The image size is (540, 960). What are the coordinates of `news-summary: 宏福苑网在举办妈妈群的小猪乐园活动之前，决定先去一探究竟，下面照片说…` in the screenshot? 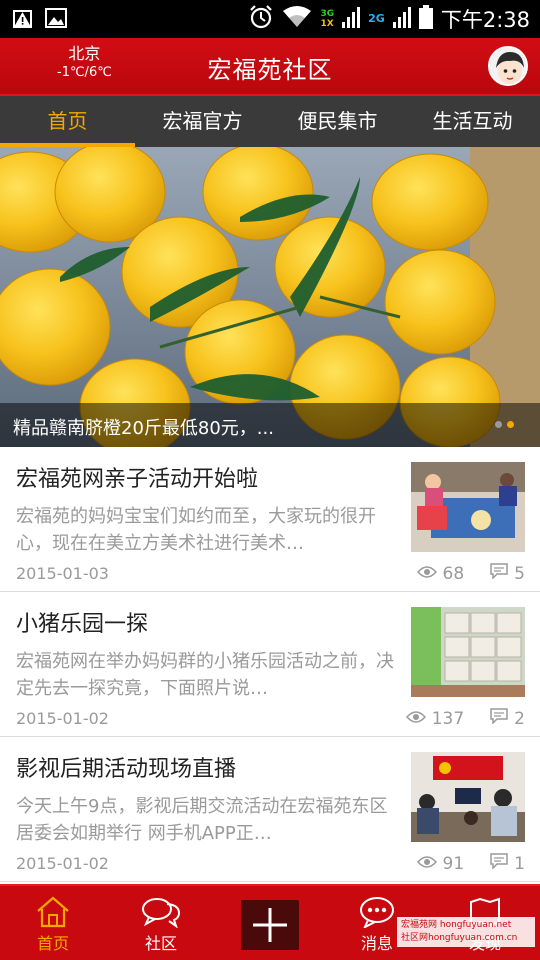 It's located at (205, 675).